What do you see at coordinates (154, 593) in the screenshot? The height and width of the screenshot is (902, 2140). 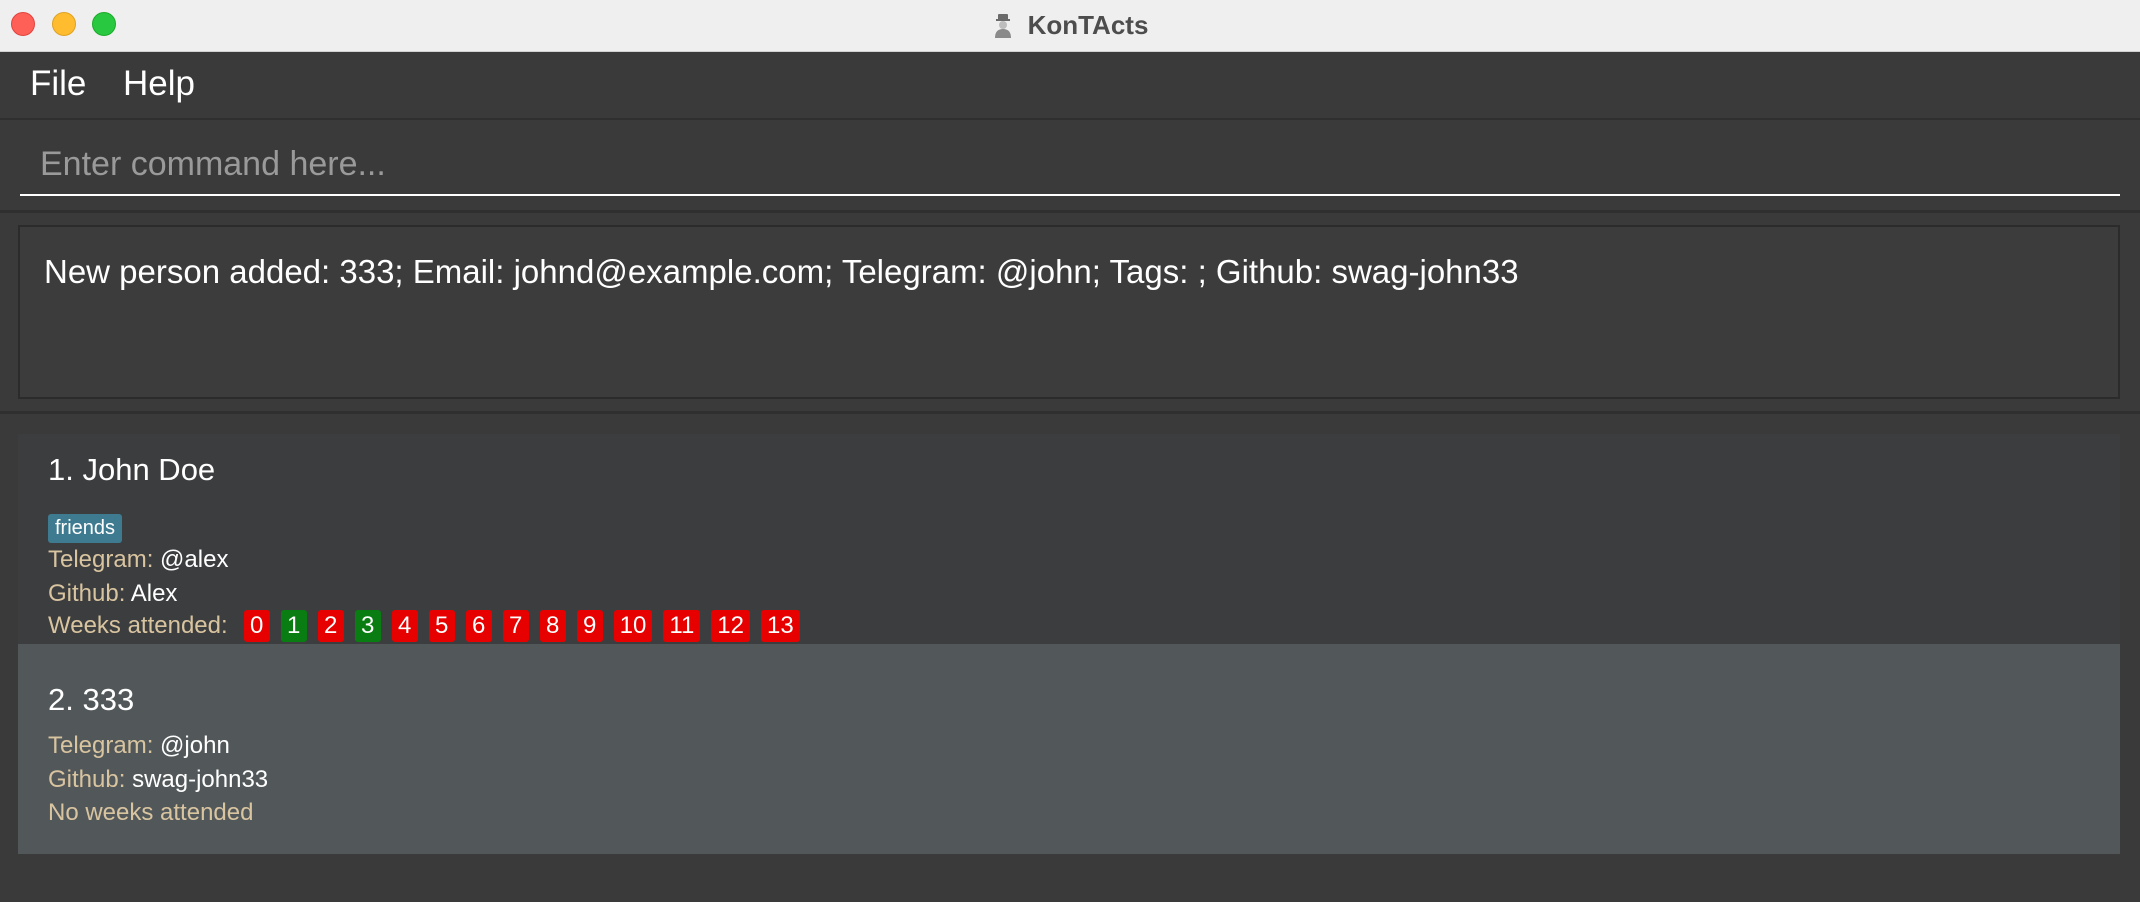 I see `github-value: Alex` at bounding box center [154, 593].